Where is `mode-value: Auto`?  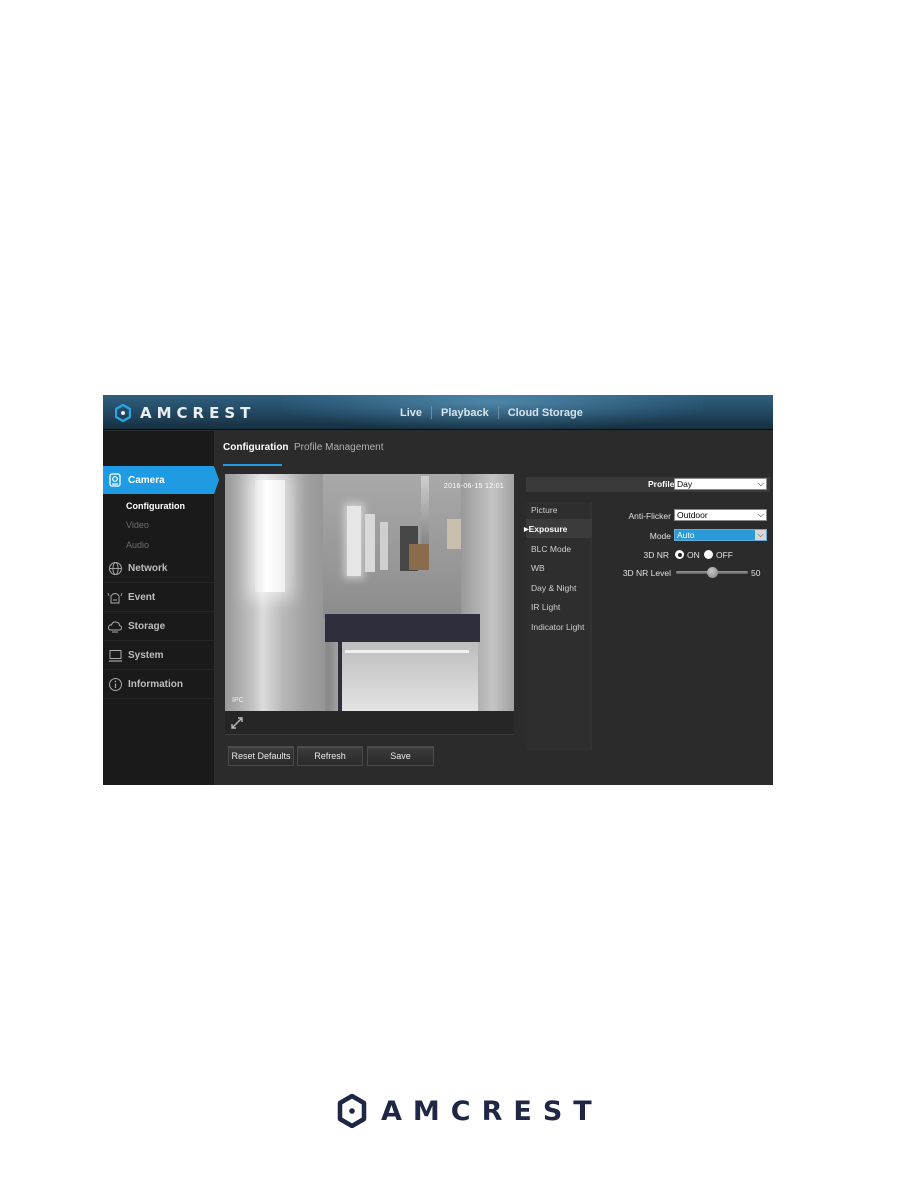 mode-value: Auto is located at coordinates (686, 535).